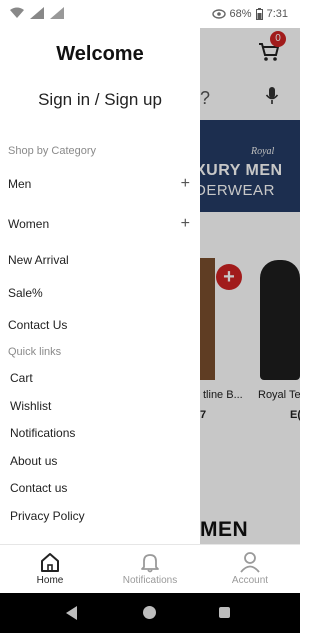 This screenshot has width=320, height=633. I want to click on quick-link-notifications: Notifications, so click(42, 433).